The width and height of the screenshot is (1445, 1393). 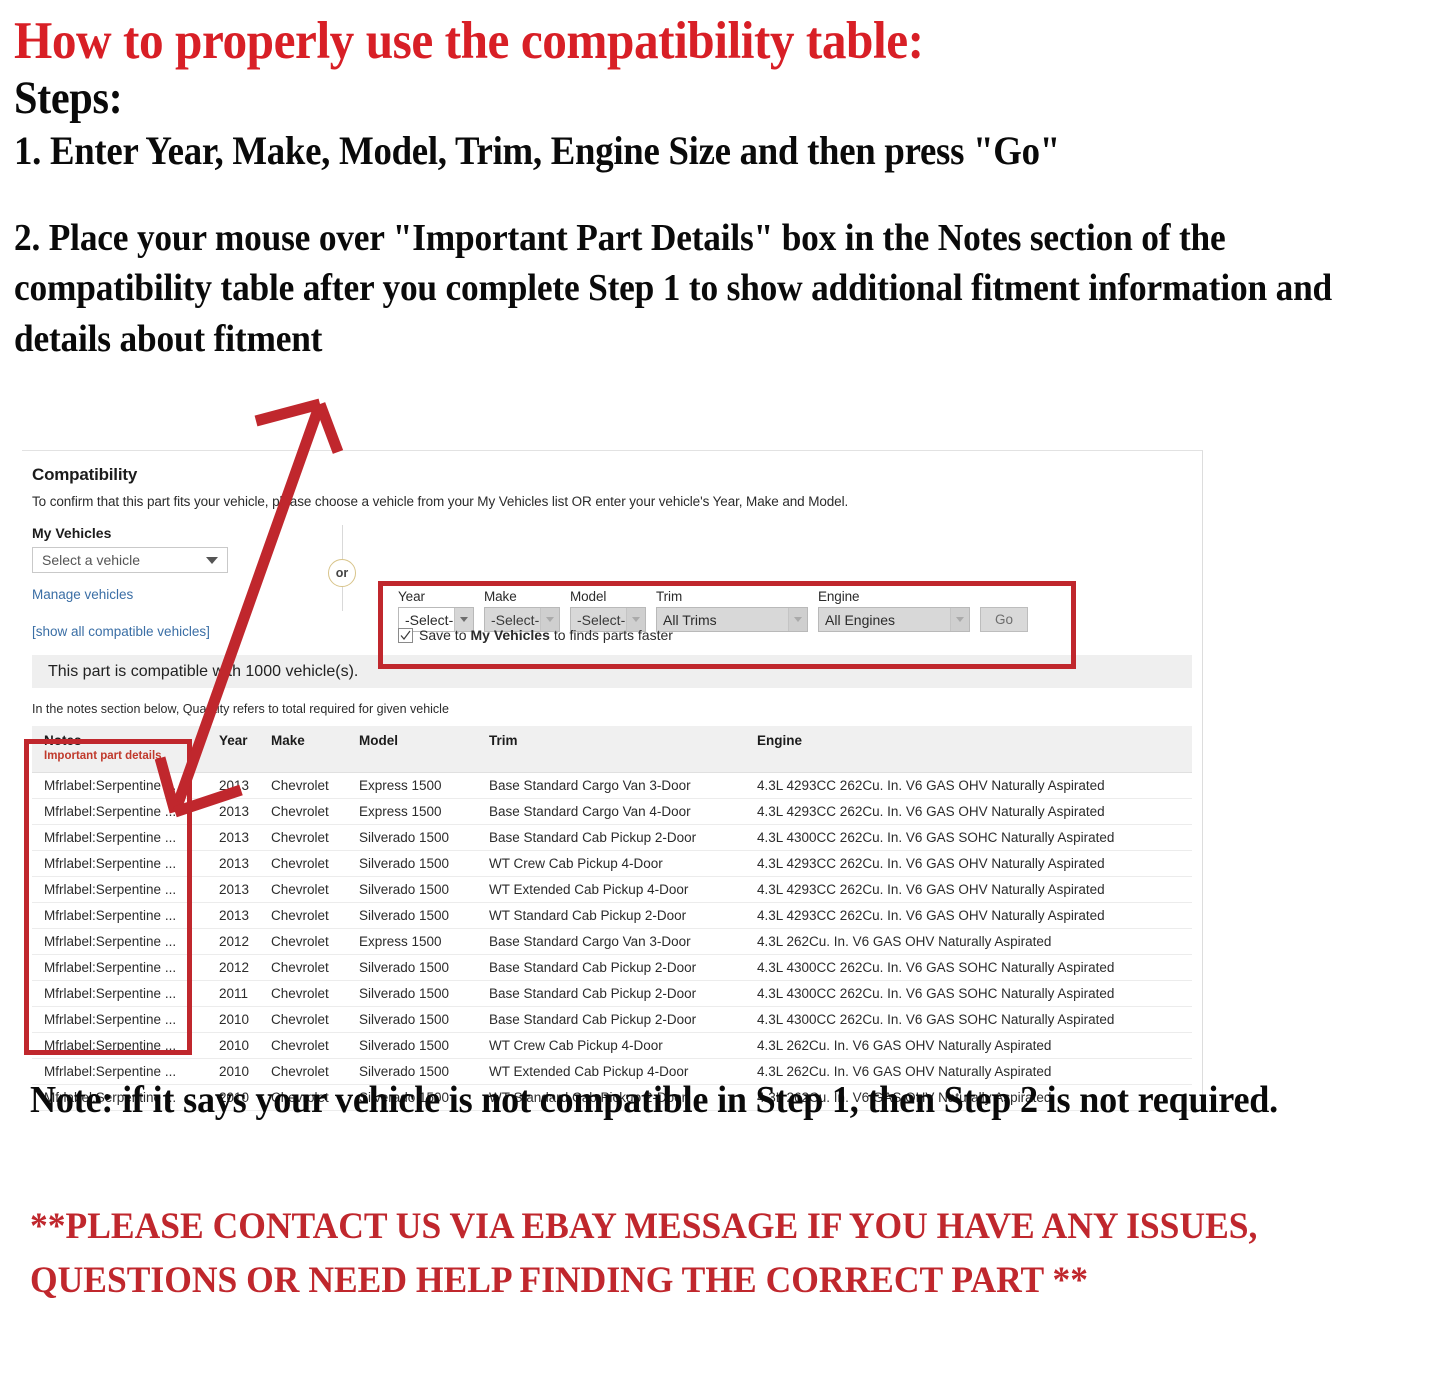 I want to click on go-button: Go, so click(x=1004, y=619).